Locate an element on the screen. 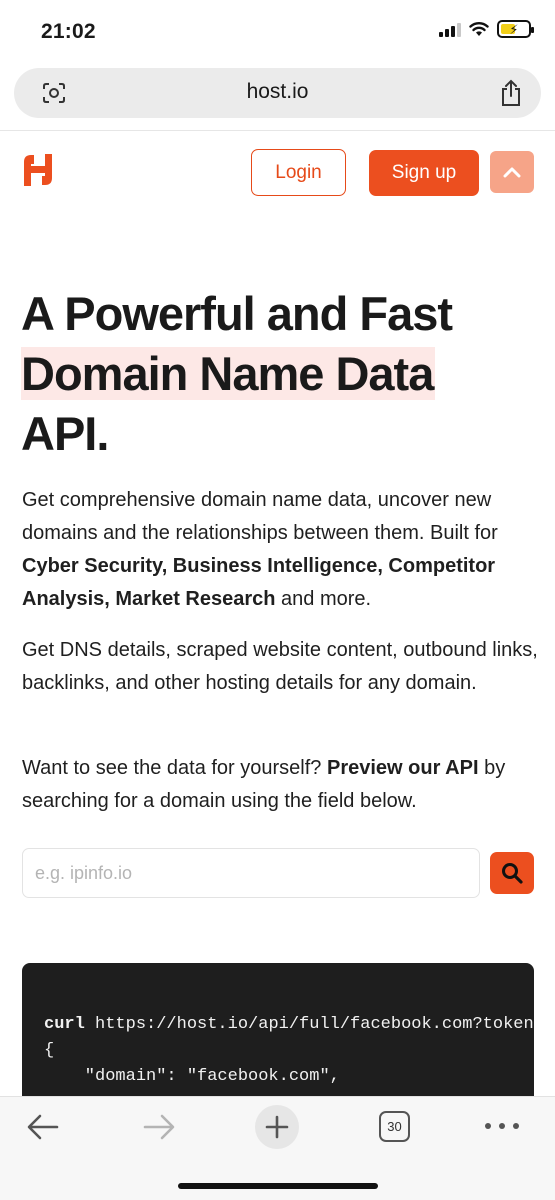  forward-arrow-icon is located at coordinates (159, 1127).